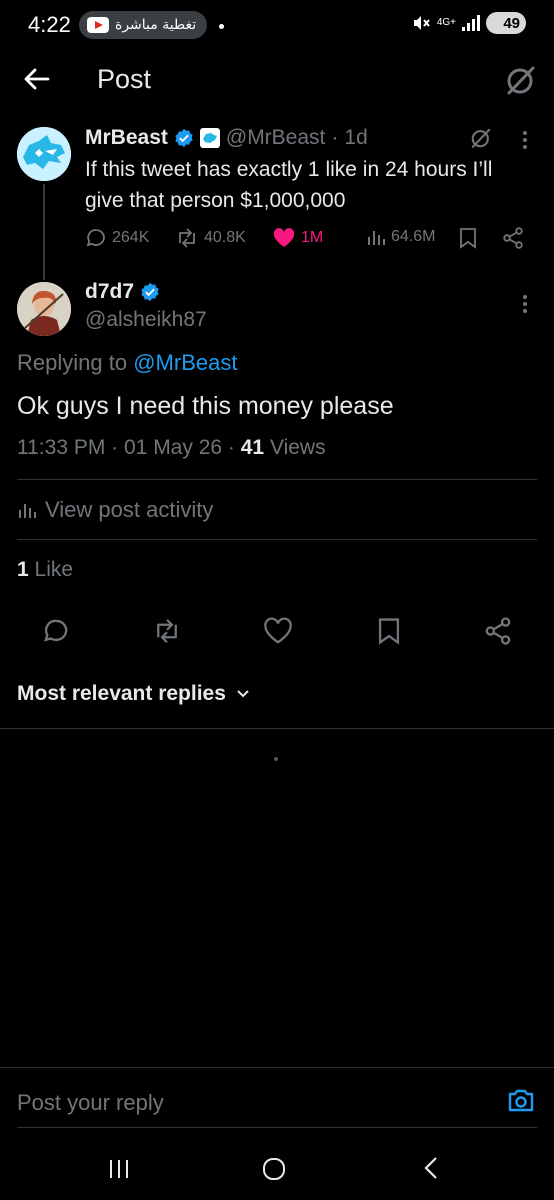  What do you see at coordinates (252, 447) in the screenshot?
I see `views-count: 41` at bounding box center [252, 447].